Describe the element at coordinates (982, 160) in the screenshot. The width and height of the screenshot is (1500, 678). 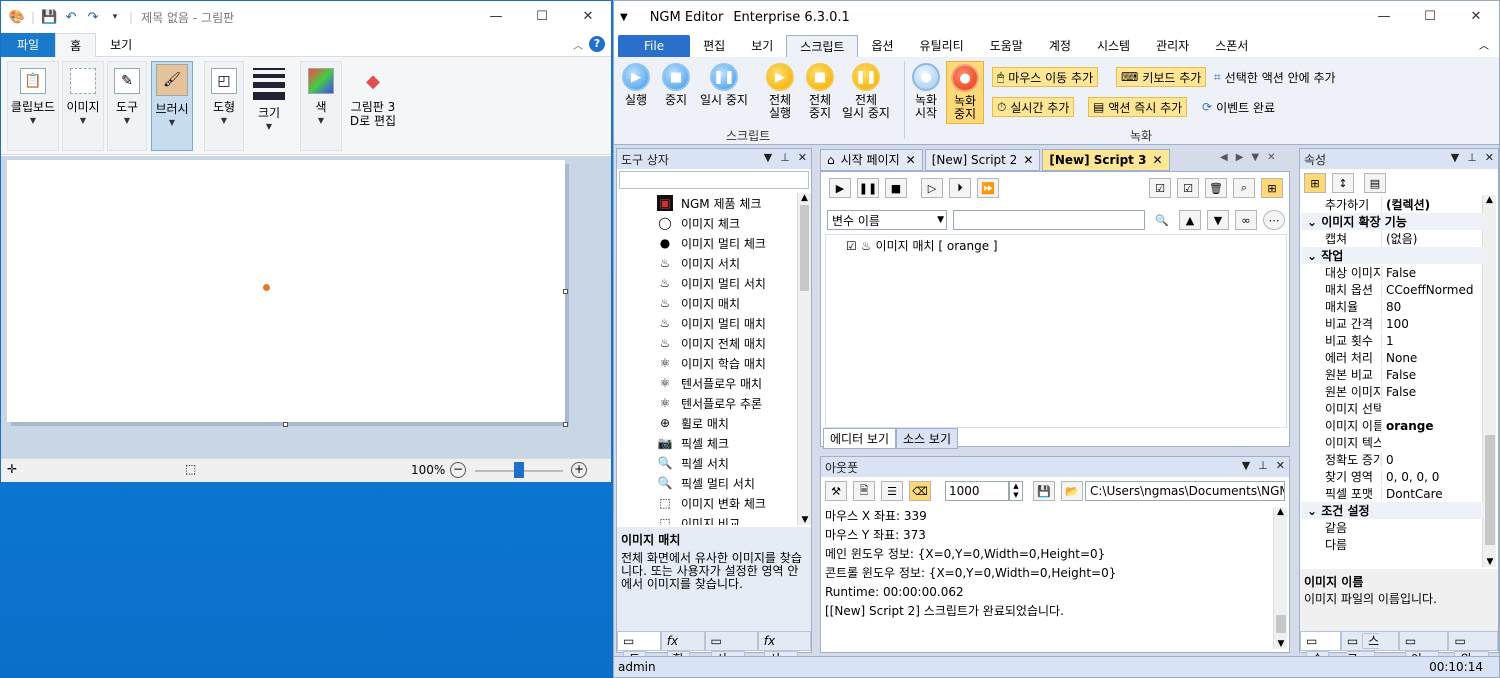
I see `tab-script2: [New] Script 2 ✕` at that location.